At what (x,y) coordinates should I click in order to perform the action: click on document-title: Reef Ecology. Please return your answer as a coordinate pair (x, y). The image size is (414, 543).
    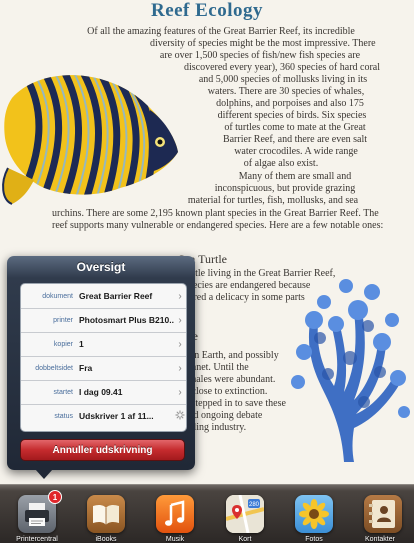
    Looking at the image, I should click on (207, 10).